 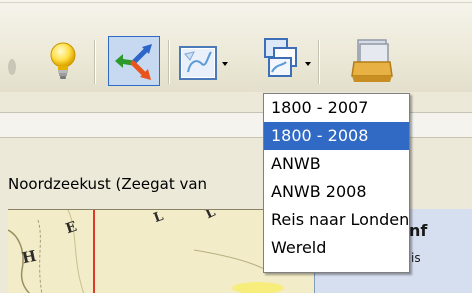 I want to click on side-panel-label: nf, so click(x=418, y=230).